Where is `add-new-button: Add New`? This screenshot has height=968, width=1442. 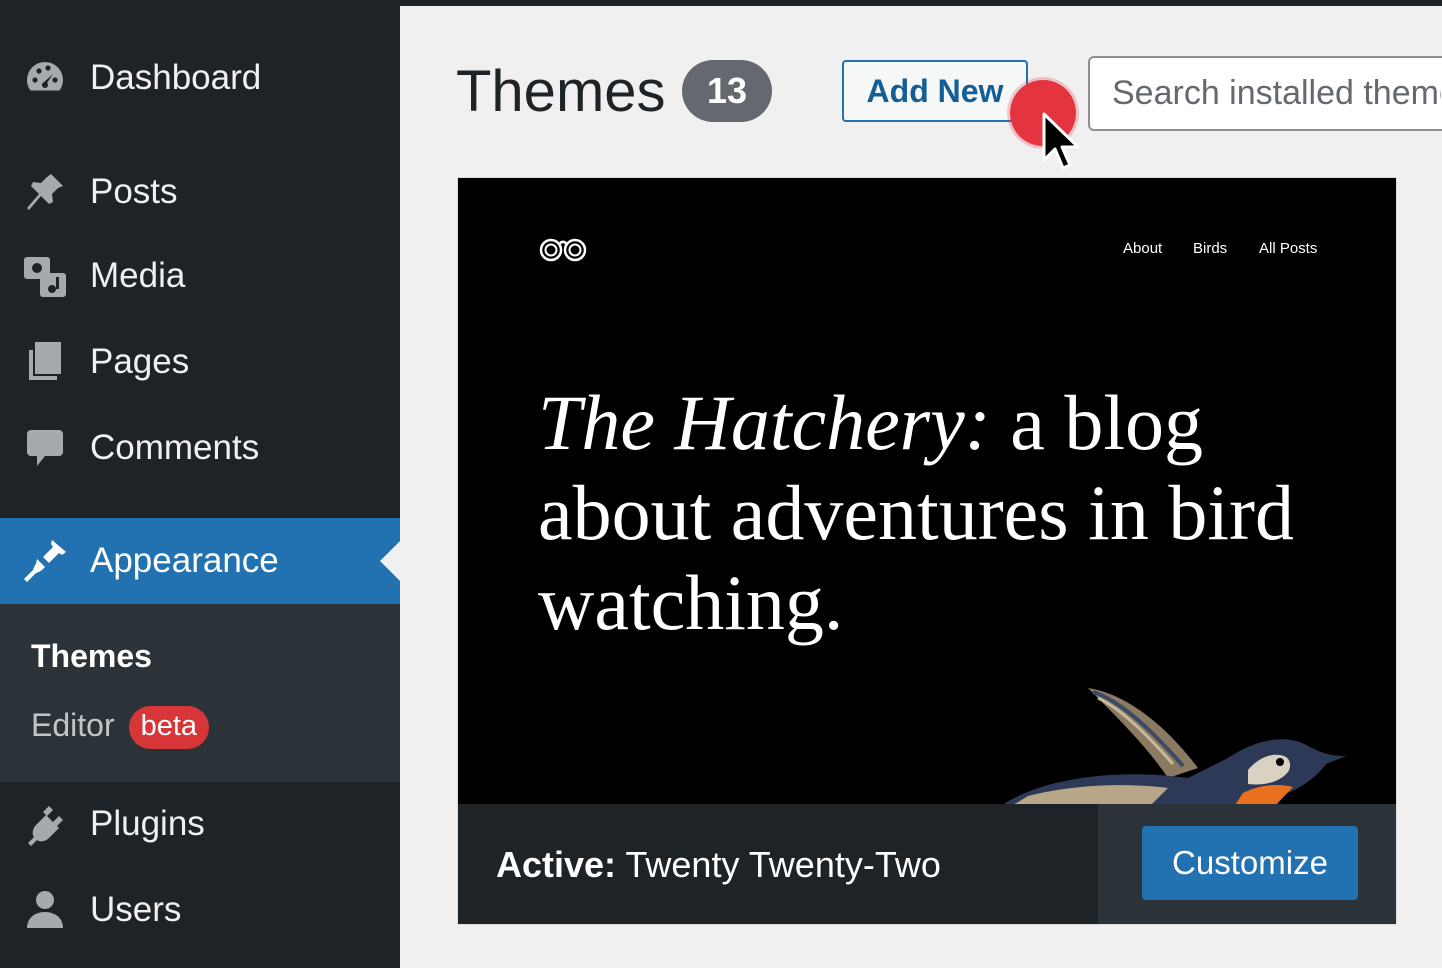 add-new-button: Add New is located at coordinates (935, 91).